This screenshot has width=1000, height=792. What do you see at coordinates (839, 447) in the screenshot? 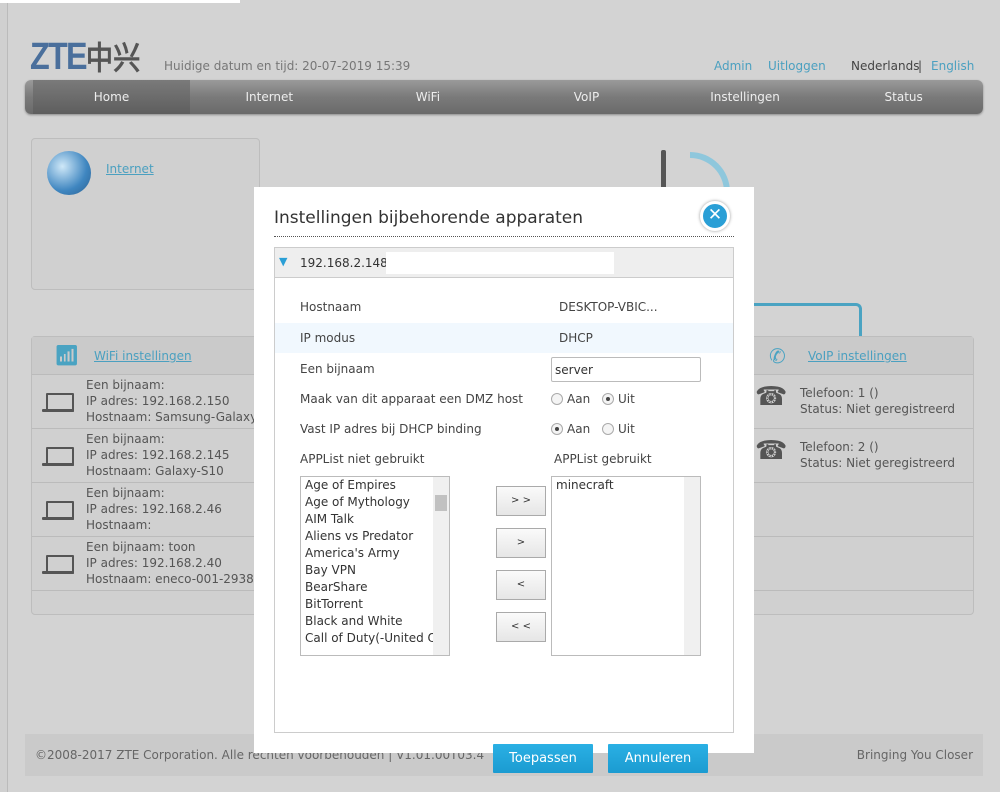
I see `phone-label: Telefoon: 2 ()` at bounding box center [839, 447].